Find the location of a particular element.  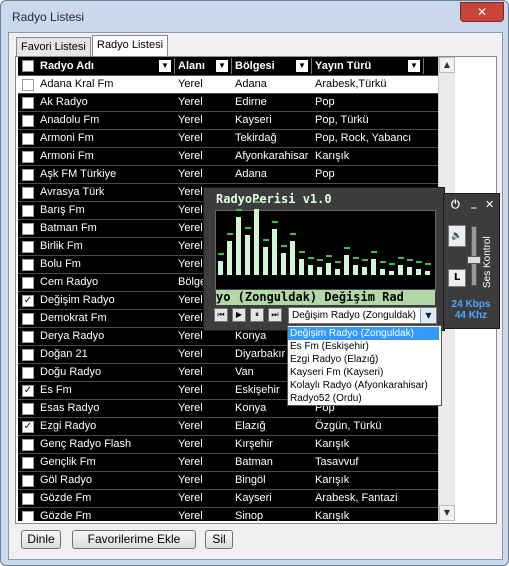

table-row: Gençlik Fm Yerel Batman Tasavvuf is located at coordinates (228, 463).